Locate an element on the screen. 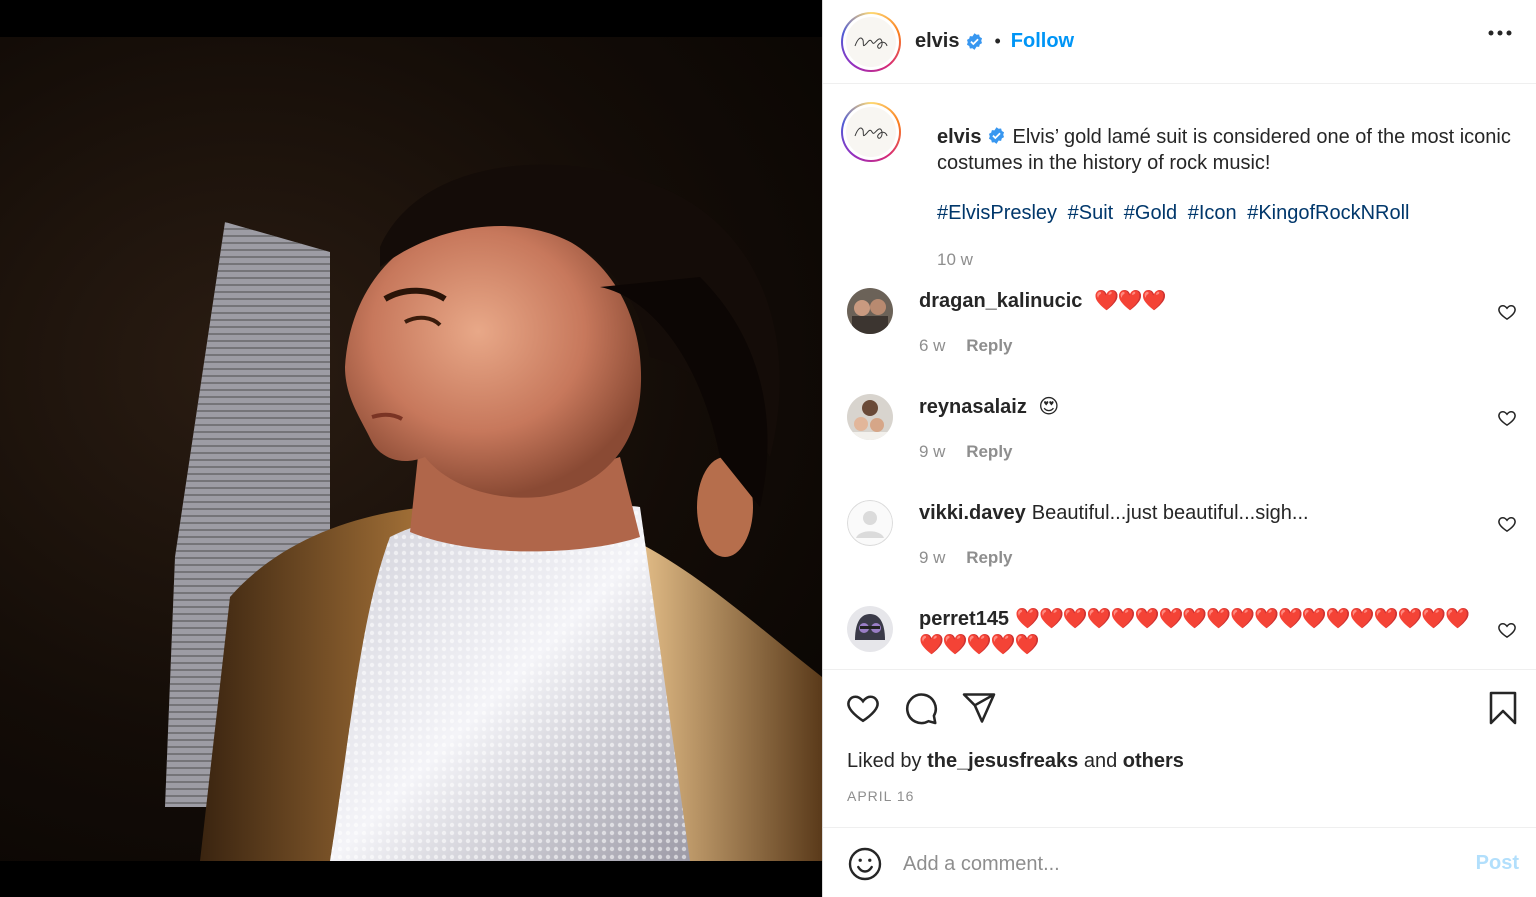 This screenshot has height=897, width=1536. hashtag-link: #KingofRockNRoll is located at coordinates (1328, 213).